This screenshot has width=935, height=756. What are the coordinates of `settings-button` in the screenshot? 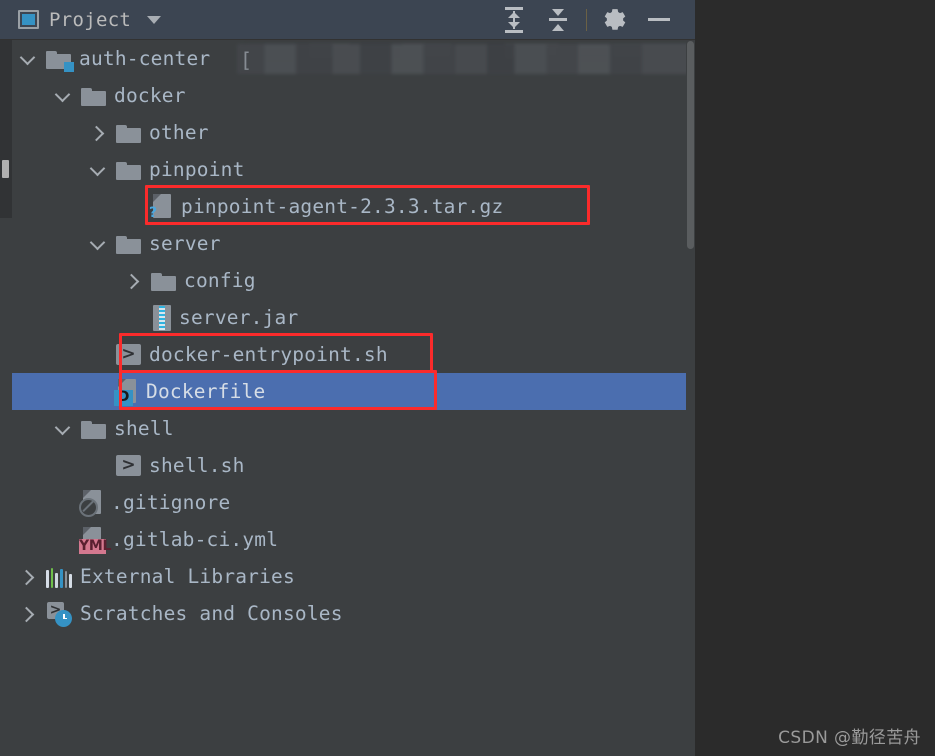 It's located at (615, 20).